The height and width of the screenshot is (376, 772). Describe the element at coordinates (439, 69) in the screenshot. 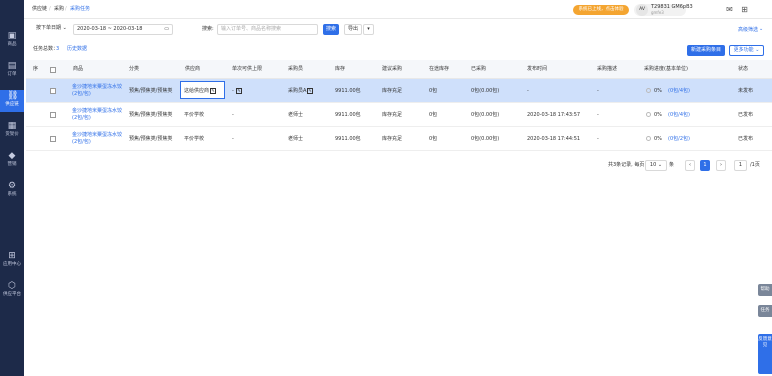

I see `column-header: 在途库存` at that location.